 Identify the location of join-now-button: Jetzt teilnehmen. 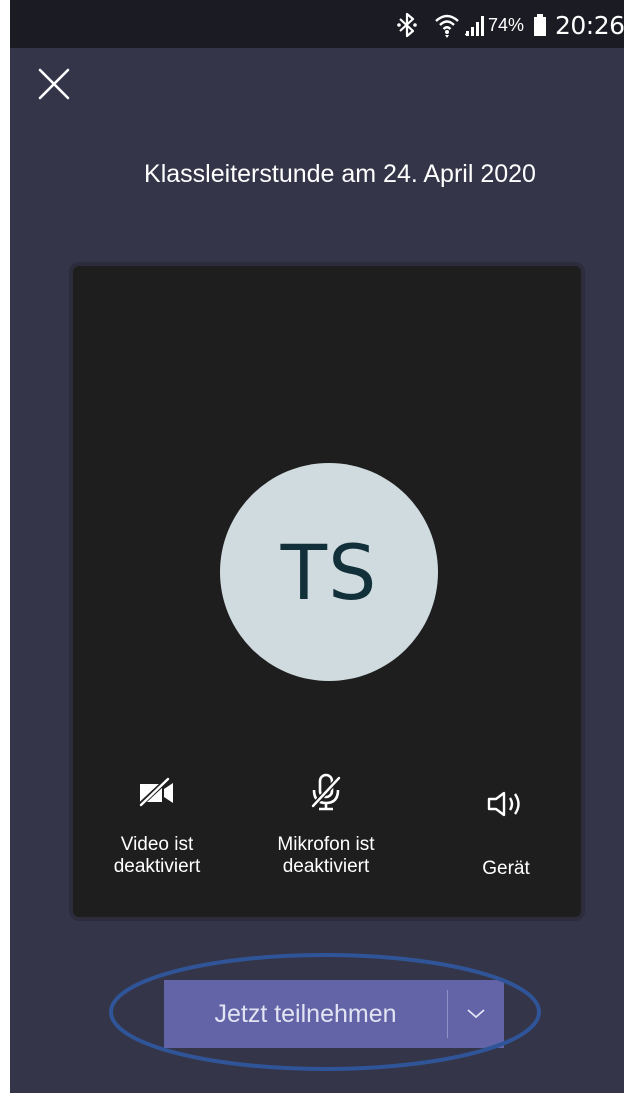
(305, 1014).